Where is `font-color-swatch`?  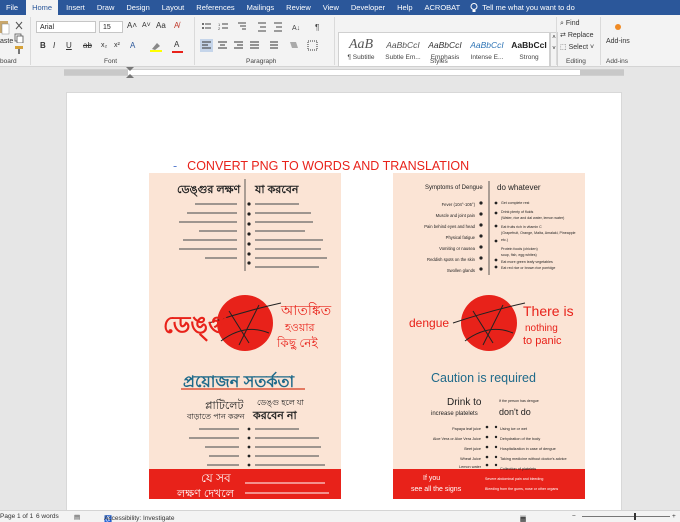 font-color-swatch is located at coordinates (177, 52).